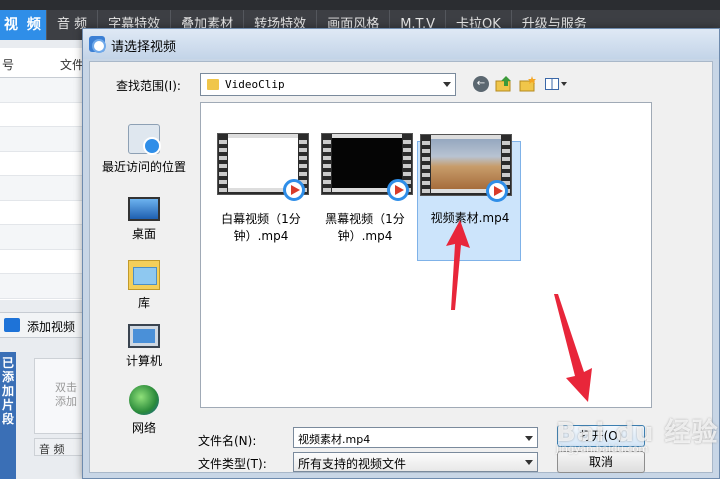  What do you see at coordinates (401, 44) in the screenshot?
I see `dialog-titlebar: 请选择视频` at bounding box center [401, 44].